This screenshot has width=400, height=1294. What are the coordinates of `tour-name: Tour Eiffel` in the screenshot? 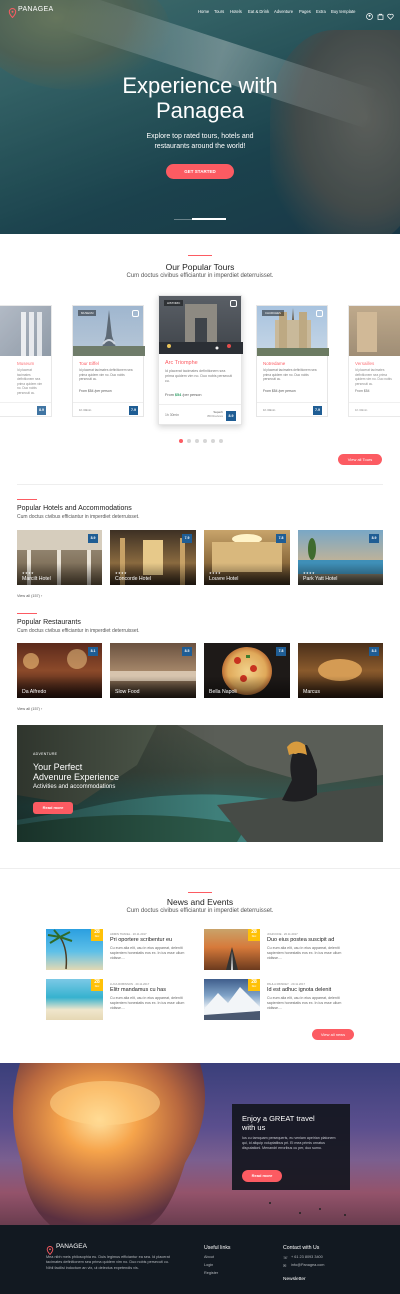 It's located at (89, 363).